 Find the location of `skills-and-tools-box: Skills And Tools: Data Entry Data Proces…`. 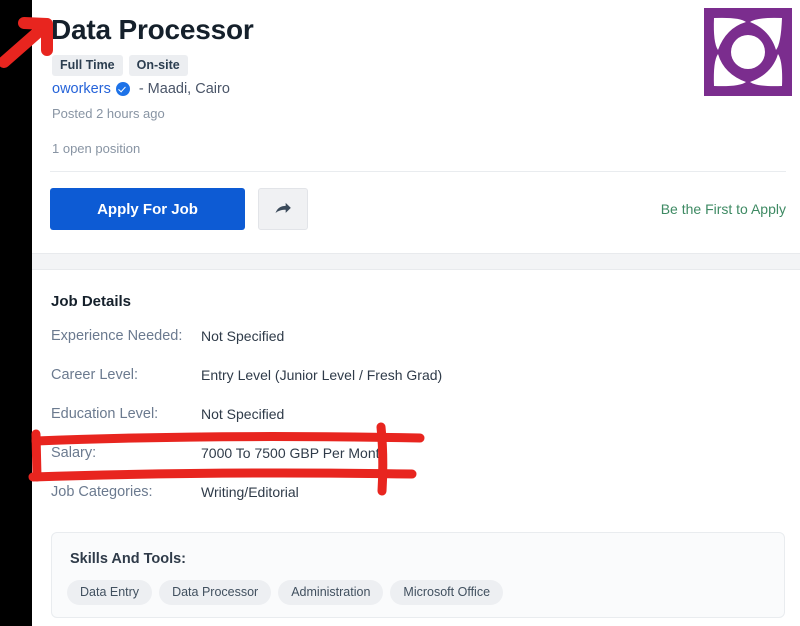

skills-and-tools-box: Skills And Tools: Data Entry Data Proces… is located at coordinates (418, 575).